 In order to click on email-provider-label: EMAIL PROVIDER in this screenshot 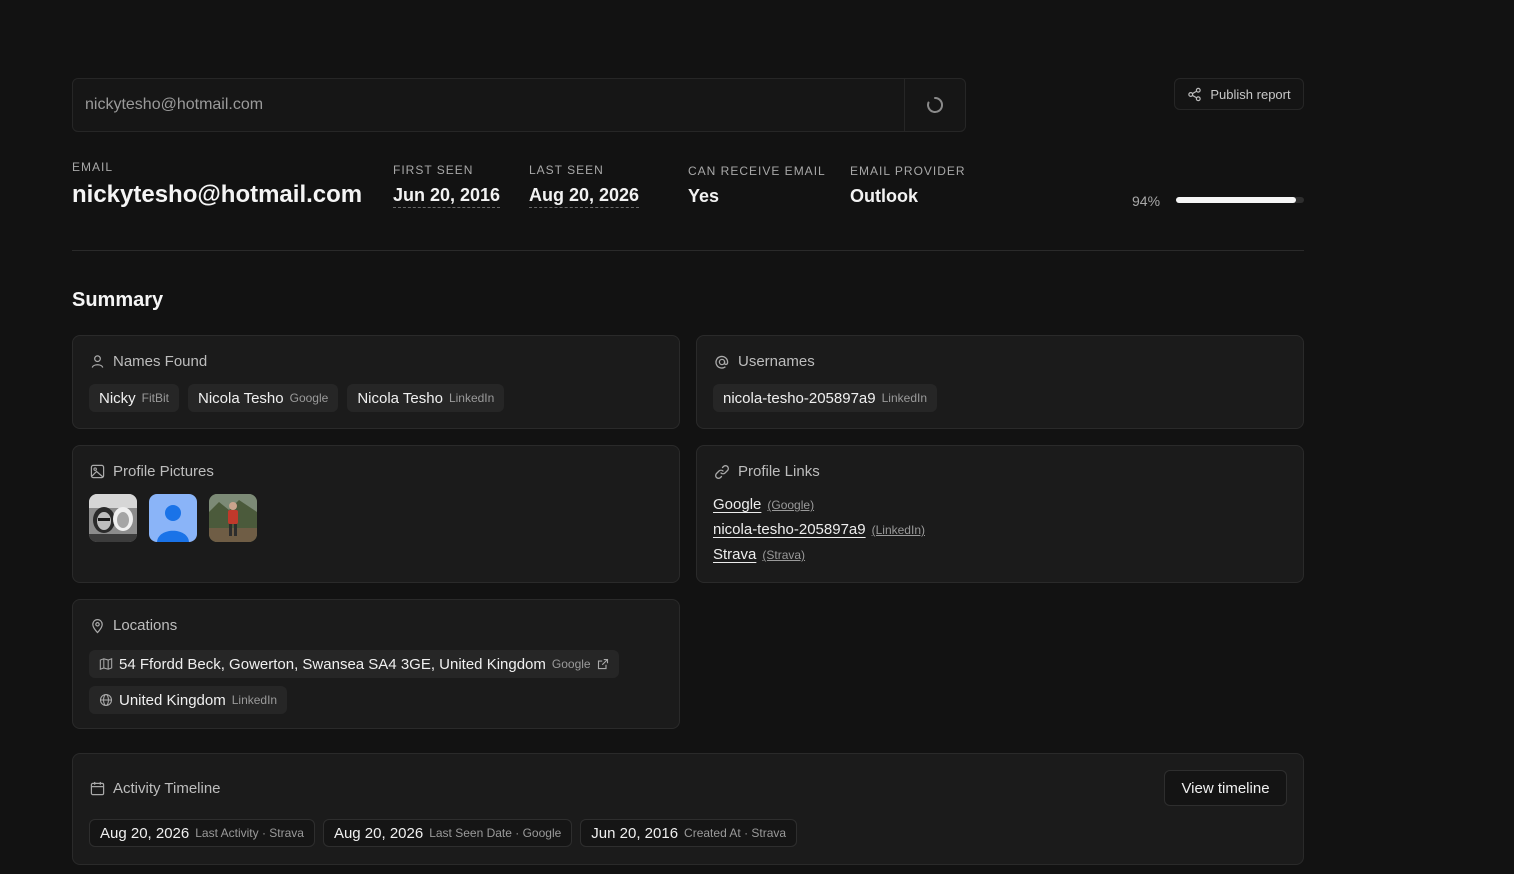, I will do `click(908, 171)`.